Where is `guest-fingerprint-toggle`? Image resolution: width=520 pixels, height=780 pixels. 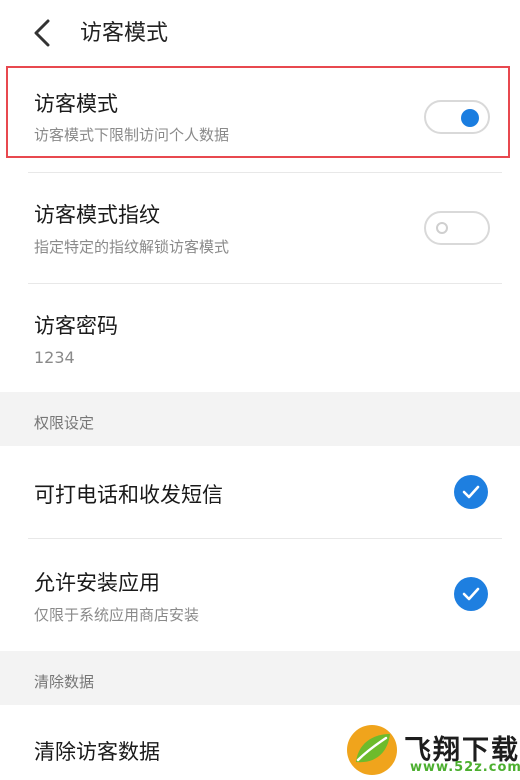
guest-fingerprint-toggle is located at coordinates (457, 228).